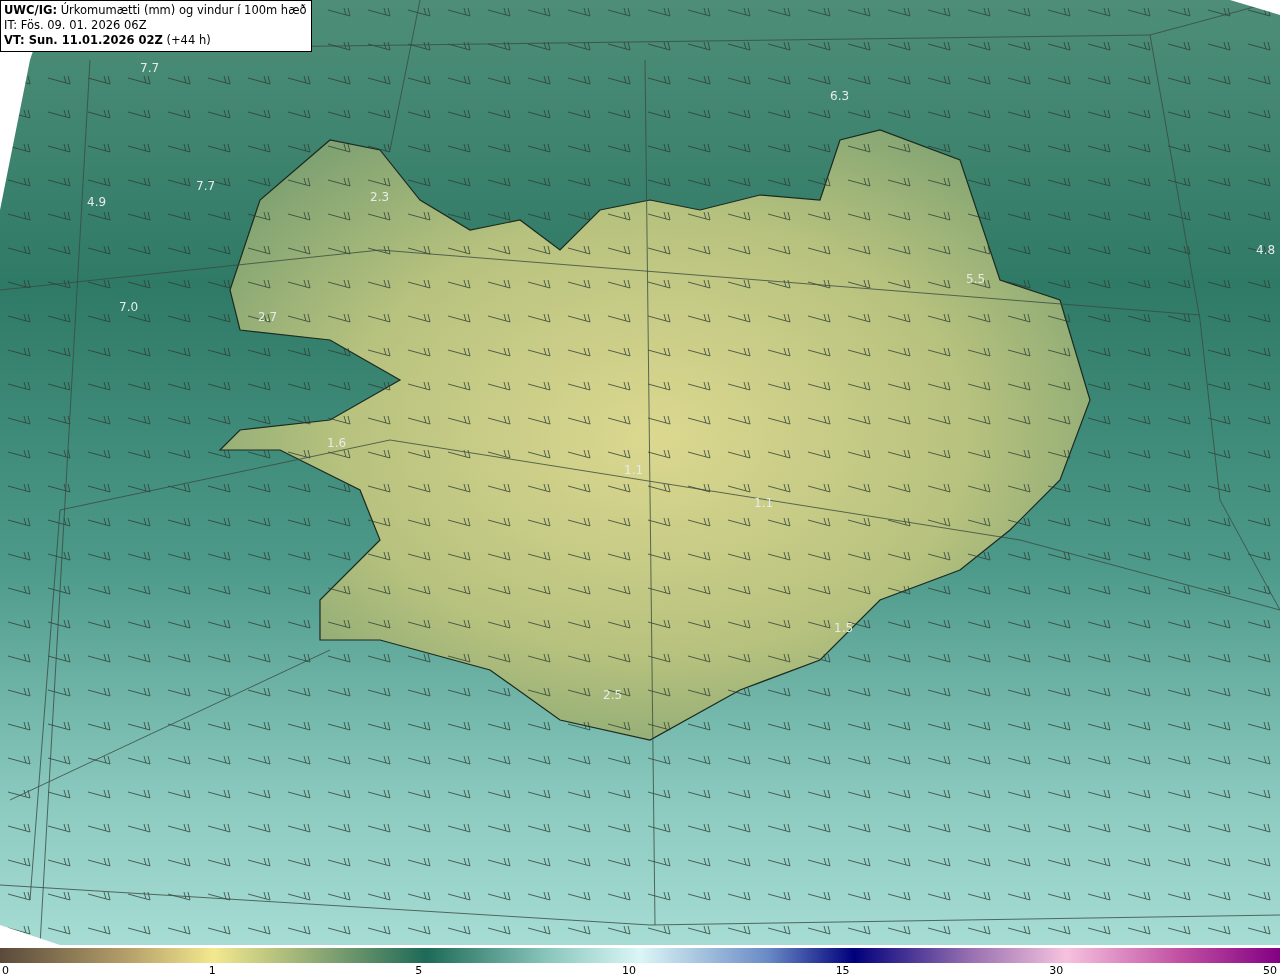  What do you see at coordinates (842, 970) in the screenshot?
I see `colorbar-tick: 15` at bounding box center [842, 970].